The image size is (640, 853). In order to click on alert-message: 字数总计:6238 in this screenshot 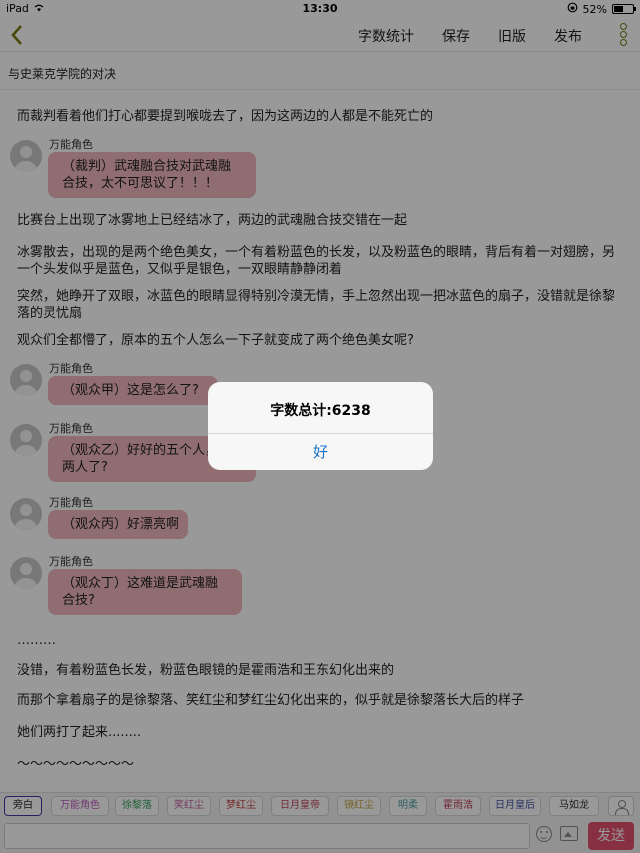, I will do `click(320, 411)`.